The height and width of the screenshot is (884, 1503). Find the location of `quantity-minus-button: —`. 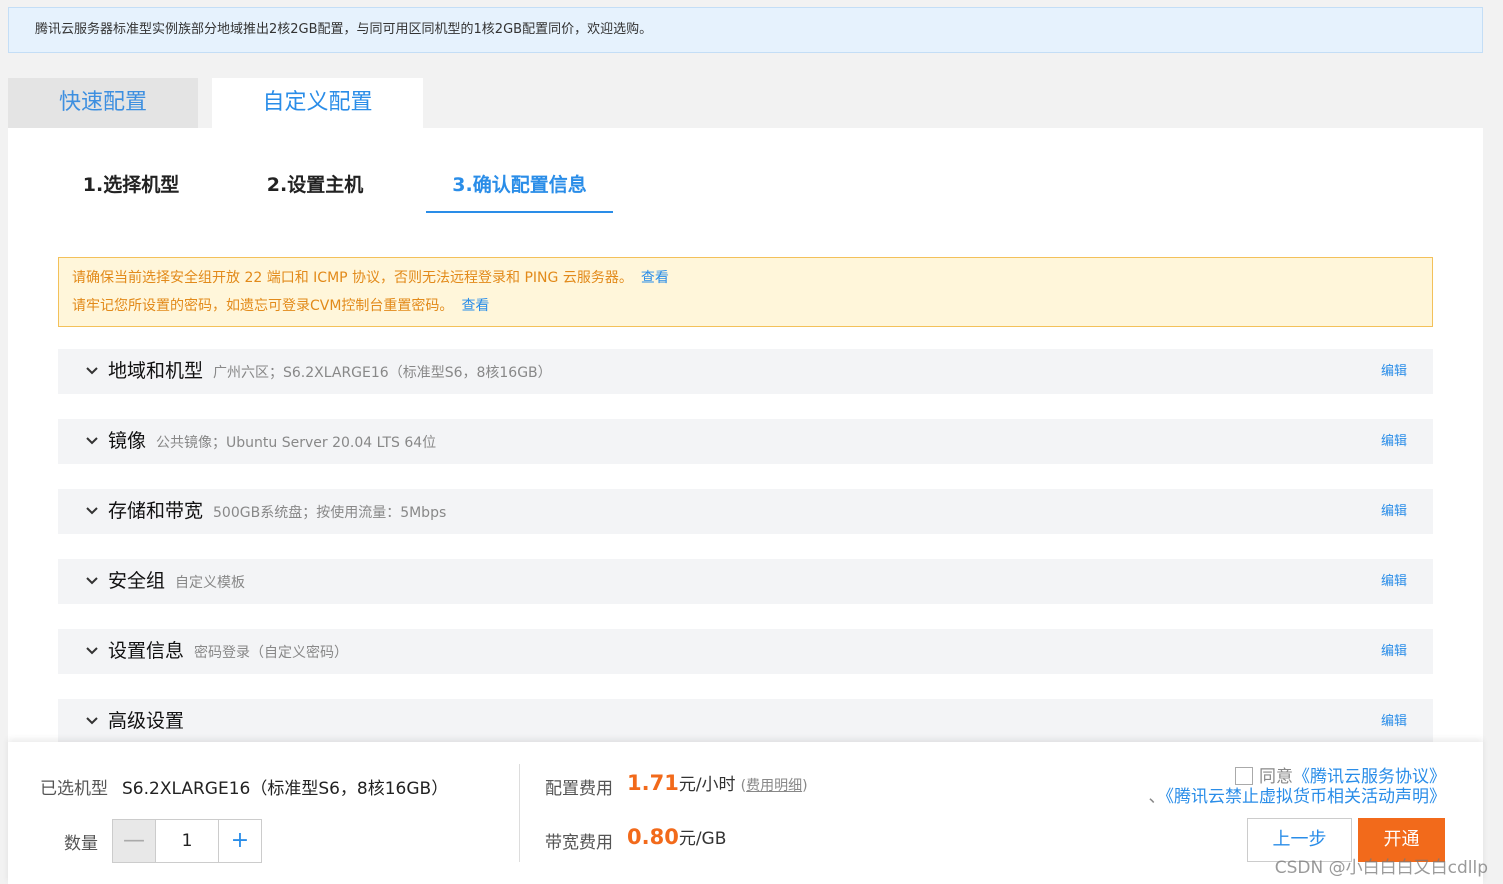

quantity-minus-button: — is located at coordinates (134, 841).